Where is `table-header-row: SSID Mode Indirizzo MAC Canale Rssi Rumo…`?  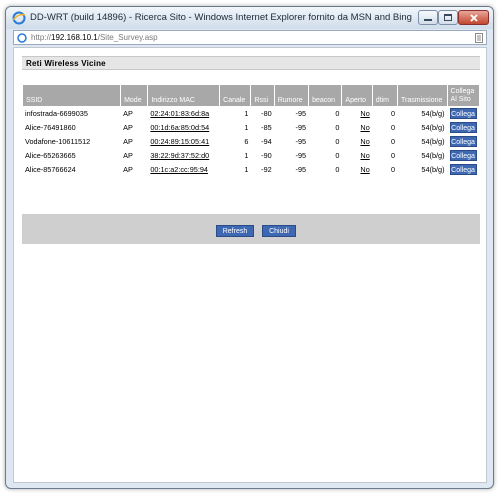
table-header-row: SSID Mode Indirizzo MAC Canale Rssi Rumo… is located at coordinates (251, 95).